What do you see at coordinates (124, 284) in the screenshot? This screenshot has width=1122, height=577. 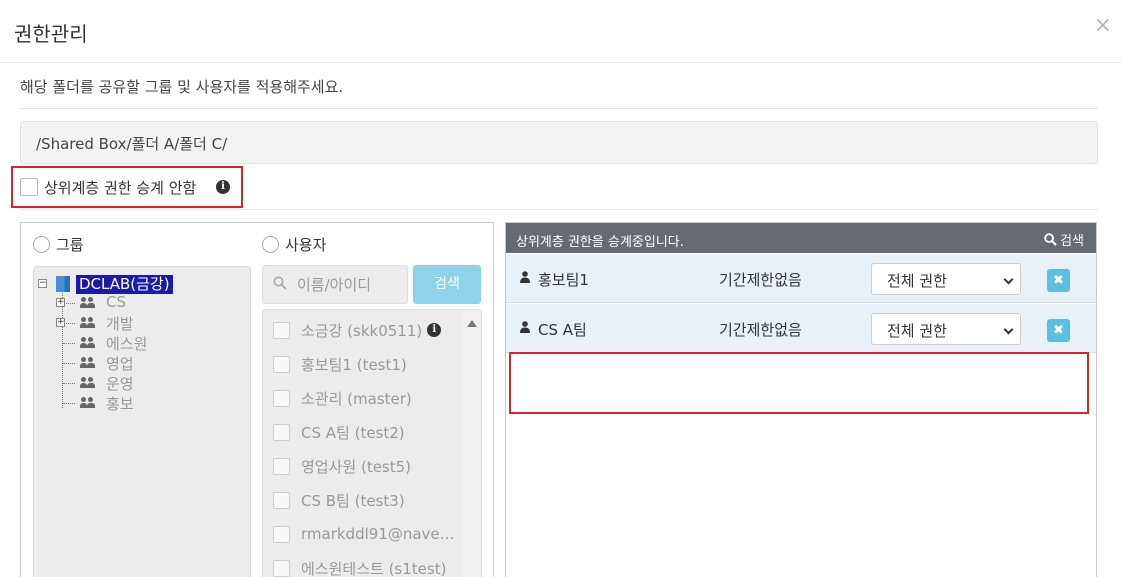 I see `tree-root-label: DCLAB(금강)` at bounding box center [124, 284].